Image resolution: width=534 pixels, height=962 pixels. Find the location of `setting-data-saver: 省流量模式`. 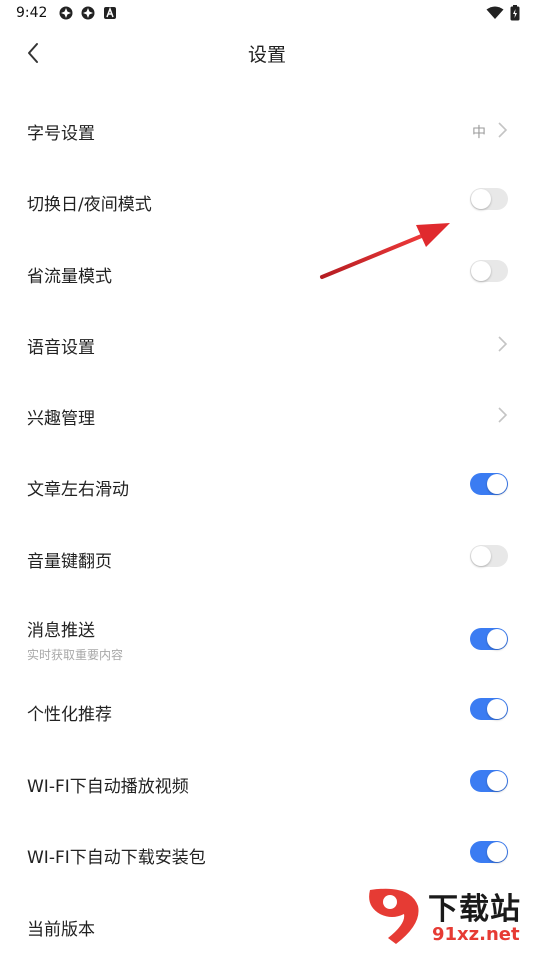

setting-data-saver: 省流量模式 is located at coordinates (267, 273).